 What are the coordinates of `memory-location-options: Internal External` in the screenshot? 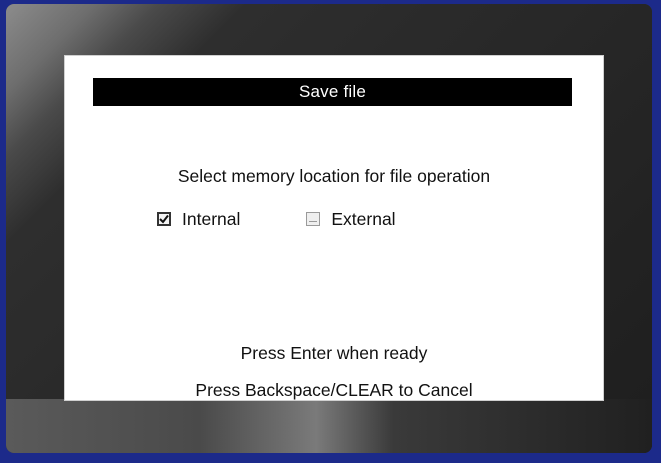 It's located at (276, 219).